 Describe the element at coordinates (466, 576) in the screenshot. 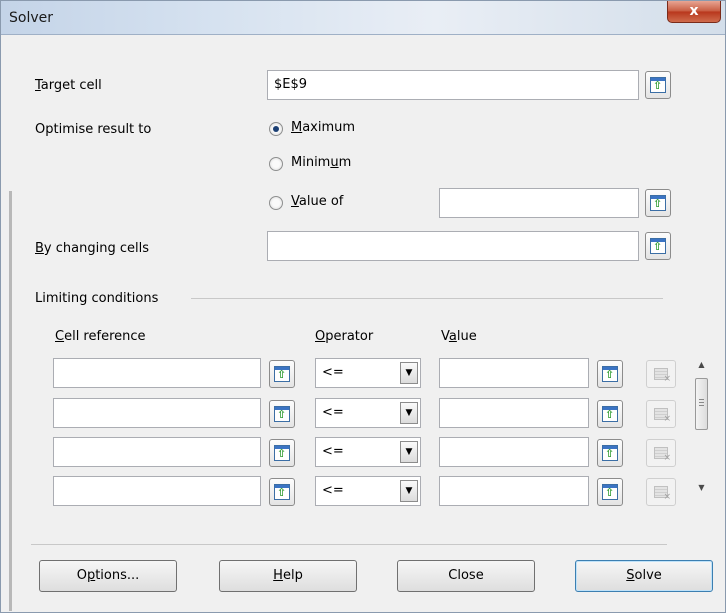

I see `close-button: Close` at that location.